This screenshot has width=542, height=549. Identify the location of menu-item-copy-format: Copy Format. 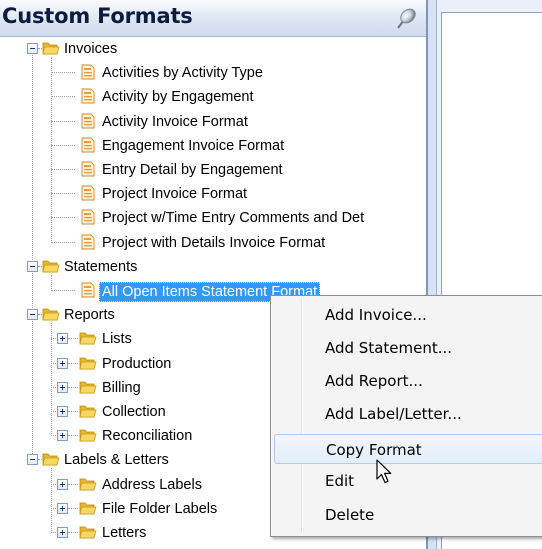
(408, 449).